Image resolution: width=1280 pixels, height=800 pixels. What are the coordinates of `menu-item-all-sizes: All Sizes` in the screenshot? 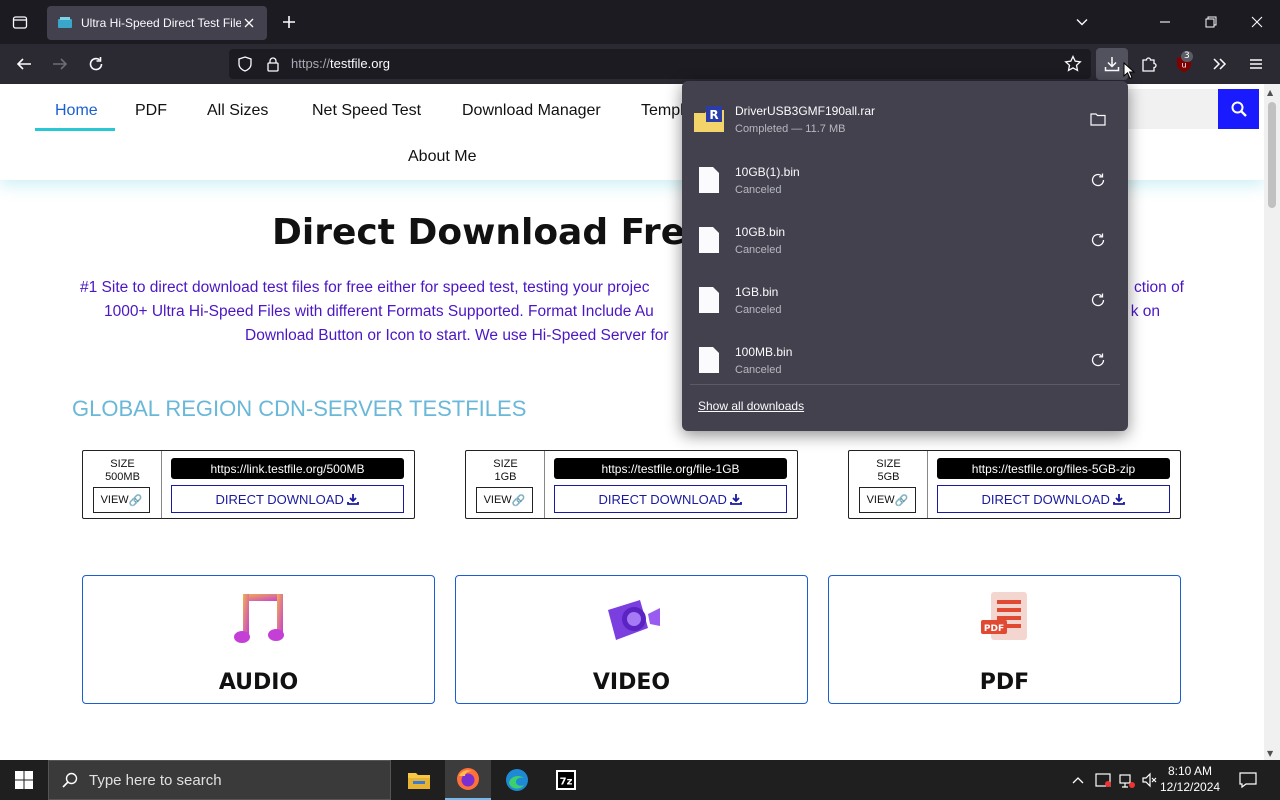 It's located at (237, 111).